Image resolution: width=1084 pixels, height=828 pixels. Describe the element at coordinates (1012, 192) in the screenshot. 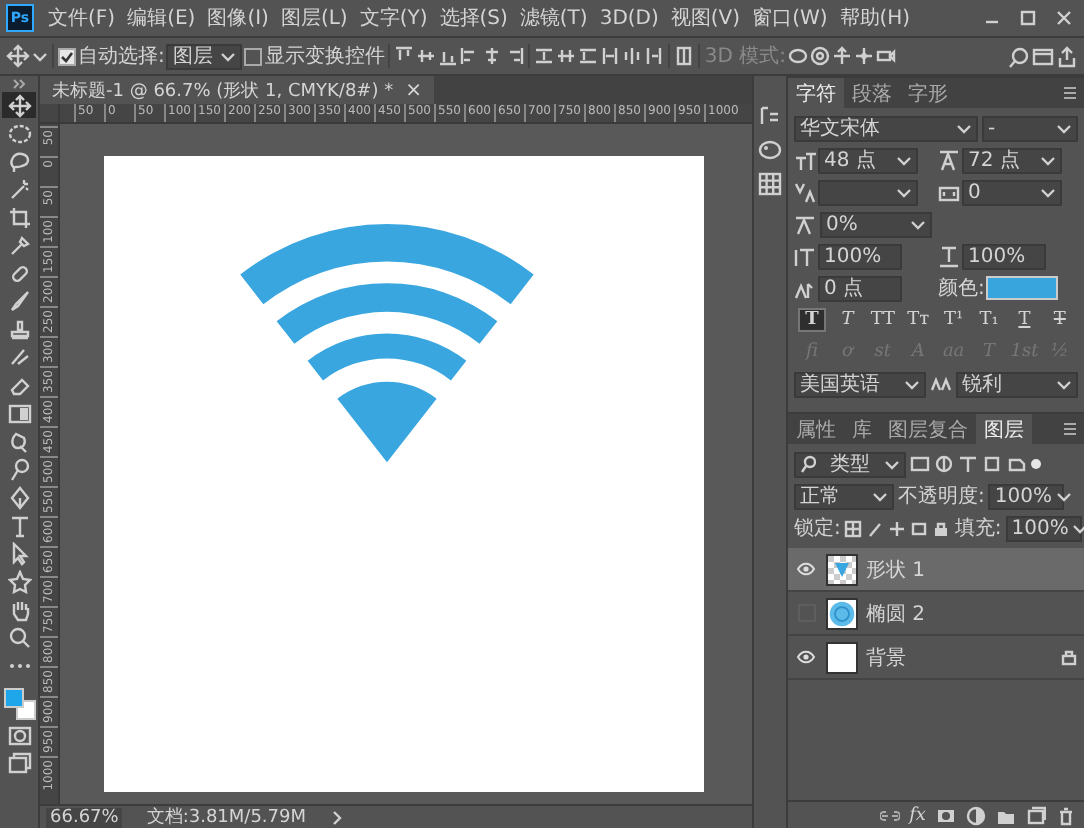

I see `tracking-field: 0` at that location.